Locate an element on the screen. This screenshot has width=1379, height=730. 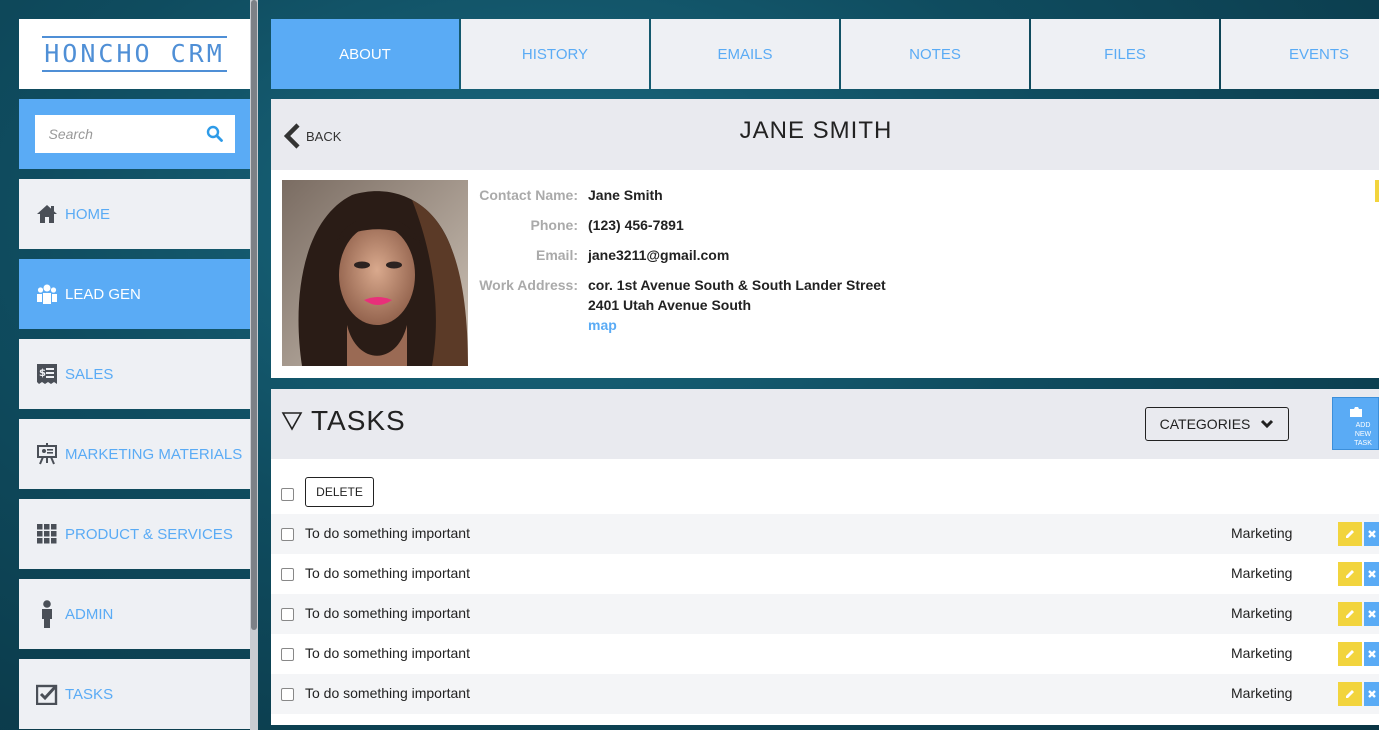
map-link: map is located at coordinates (602, 325).